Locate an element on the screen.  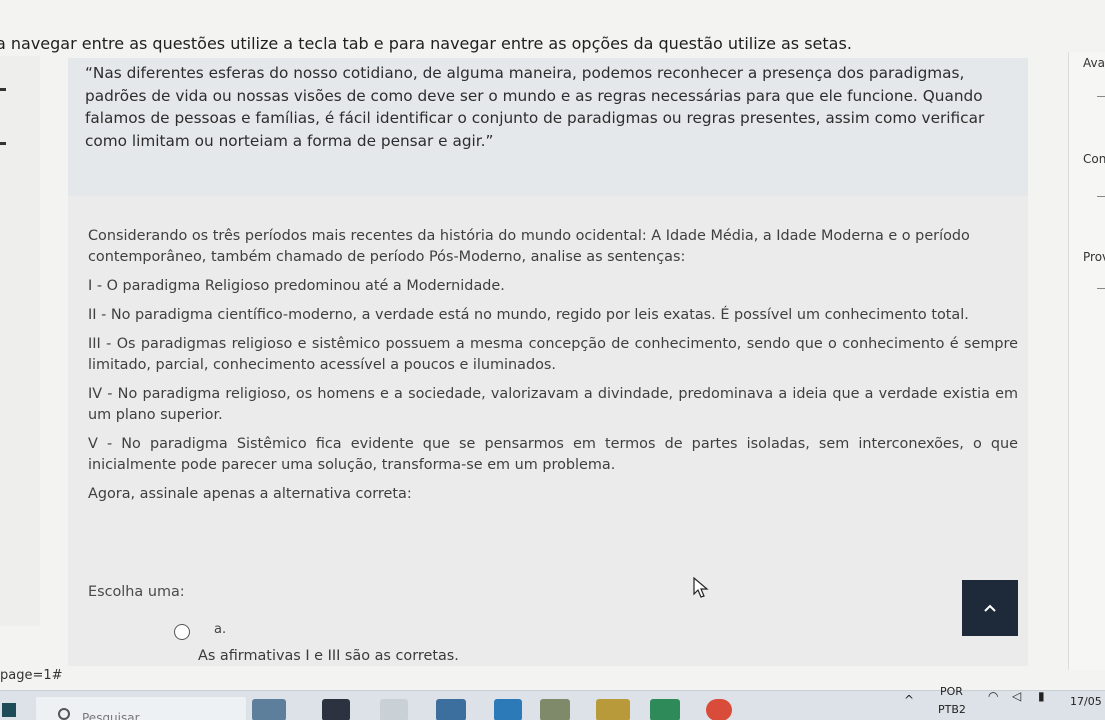
choose-label: Escolha uma: is located at coordinates (136, 592).